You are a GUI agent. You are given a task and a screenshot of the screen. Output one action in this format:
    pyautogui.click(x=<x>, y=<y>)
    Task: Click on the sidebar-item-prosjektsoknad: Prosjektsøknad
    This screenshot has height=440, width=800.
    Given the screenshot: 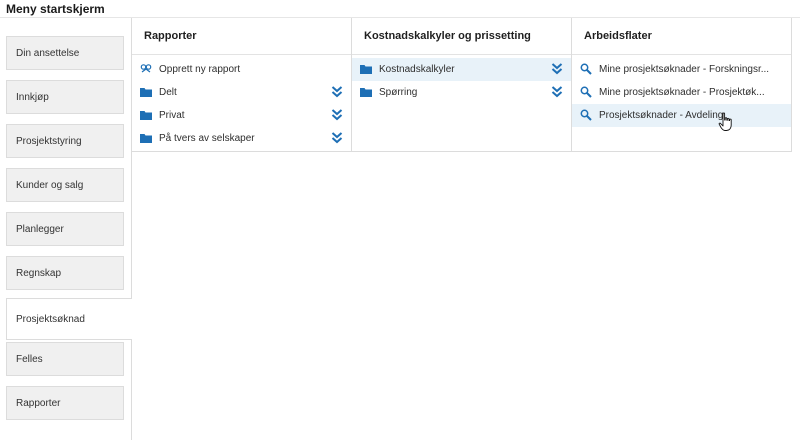 What is the action you would take?
    pyautogui.click(x=69, y=319)
    